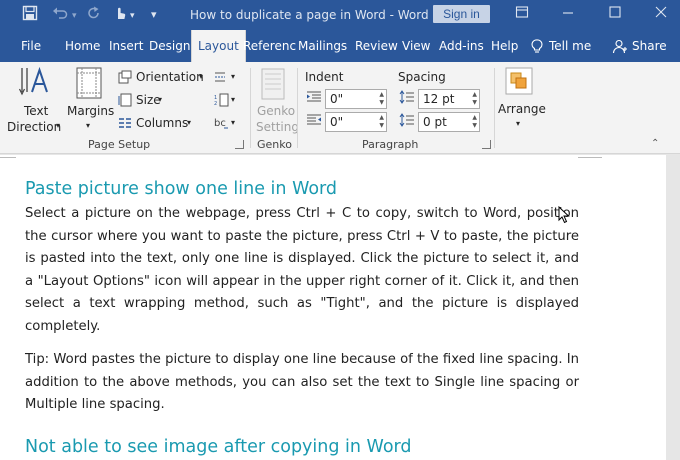 The height and width of the screenshot is (460, 680). I want to click on orientation-dropdown-icon: ▾, so click(201, 76).